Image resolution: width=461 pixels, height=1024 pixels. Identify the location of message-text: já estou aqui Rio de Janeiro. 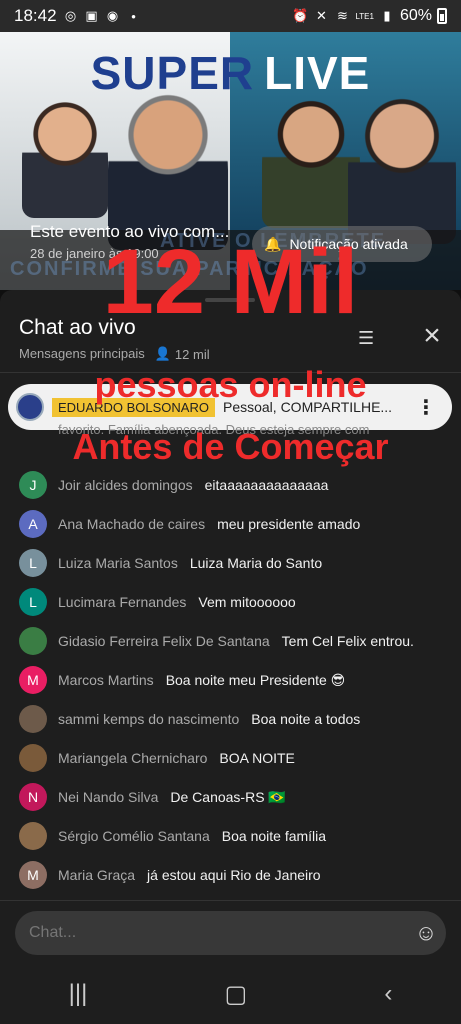
(234, 875).